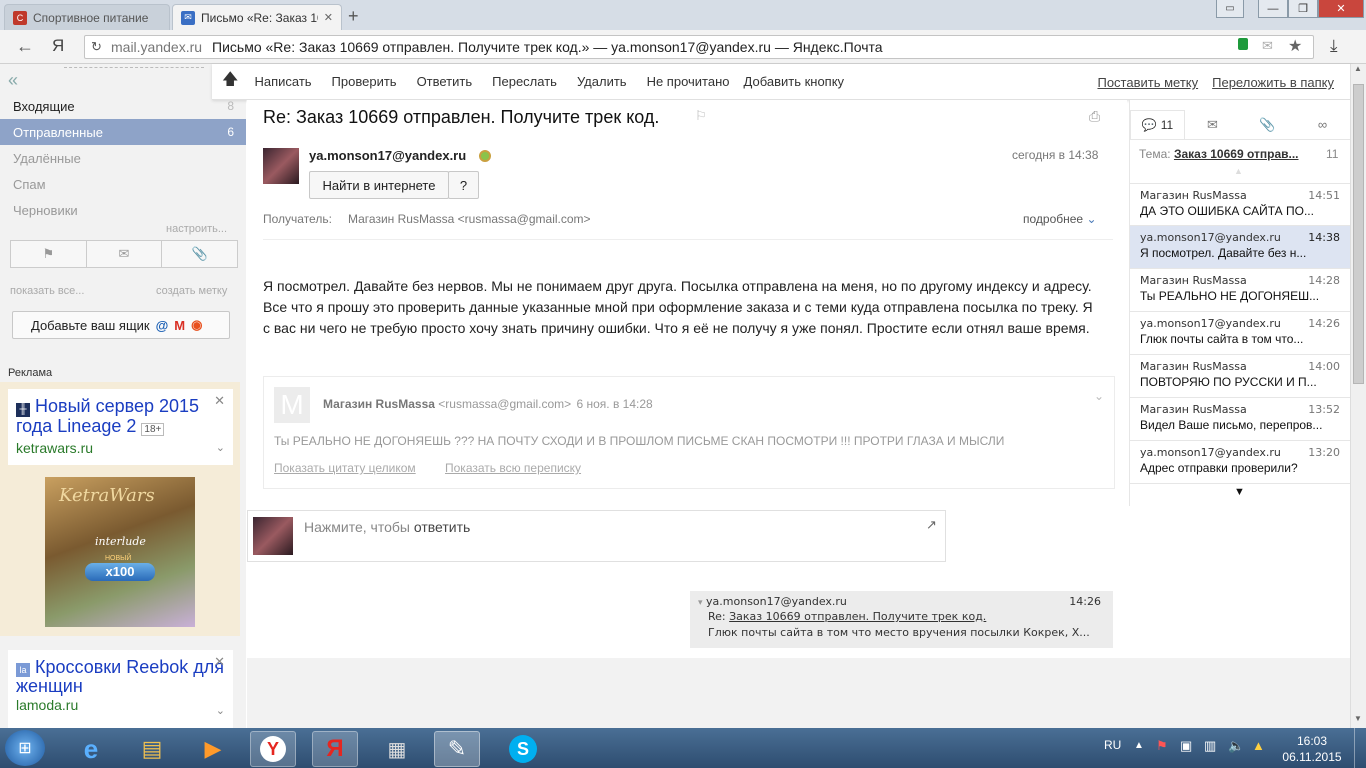 The height and width of the screenshot is (768, 1366). What do you see at coordinates (123, 132) in the screenshot?
I see `folder-sent: Отправленные 6` at bounding box center [123, 132].